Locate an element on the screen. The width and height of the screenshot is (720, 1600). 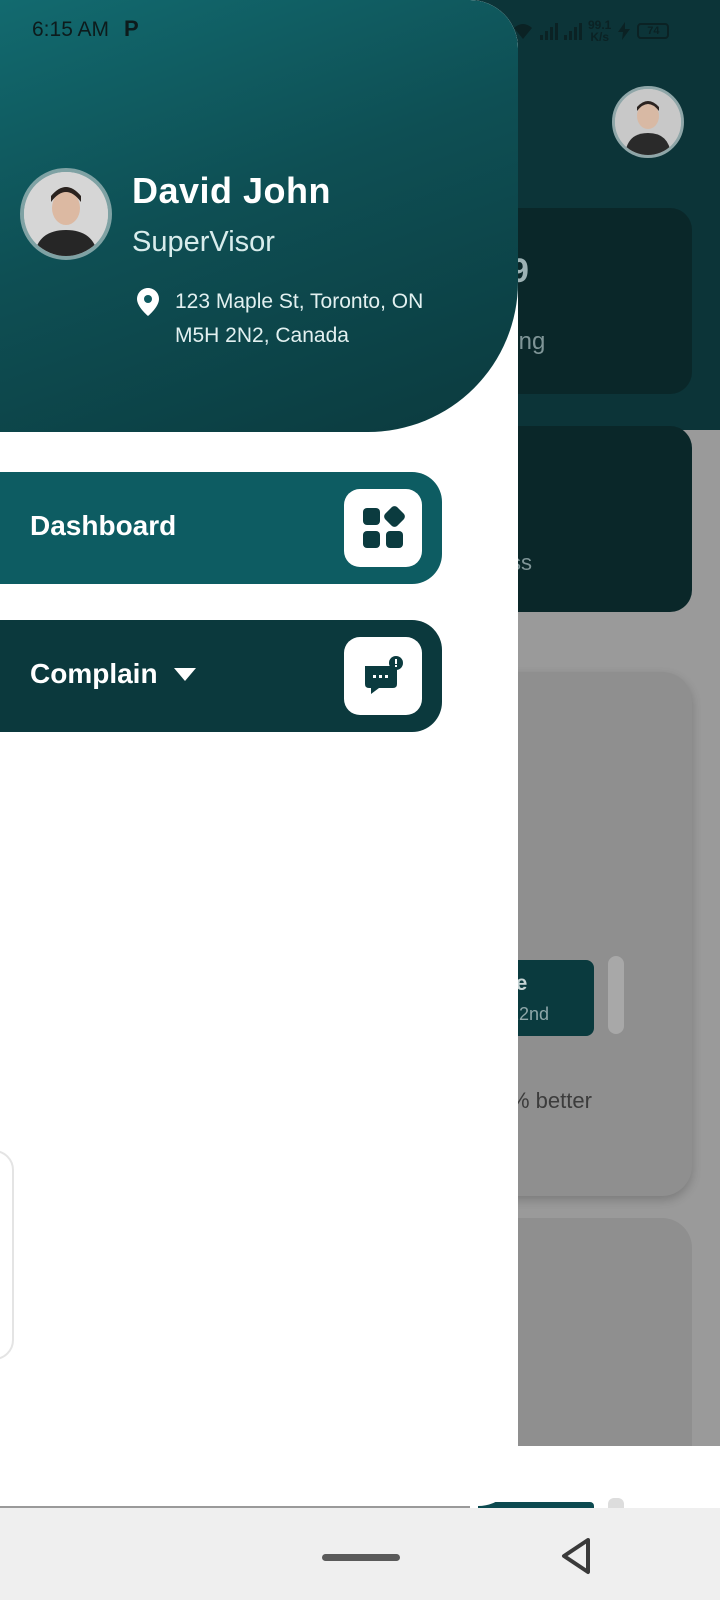
profile-avatar is located at coordinates (66, 214).